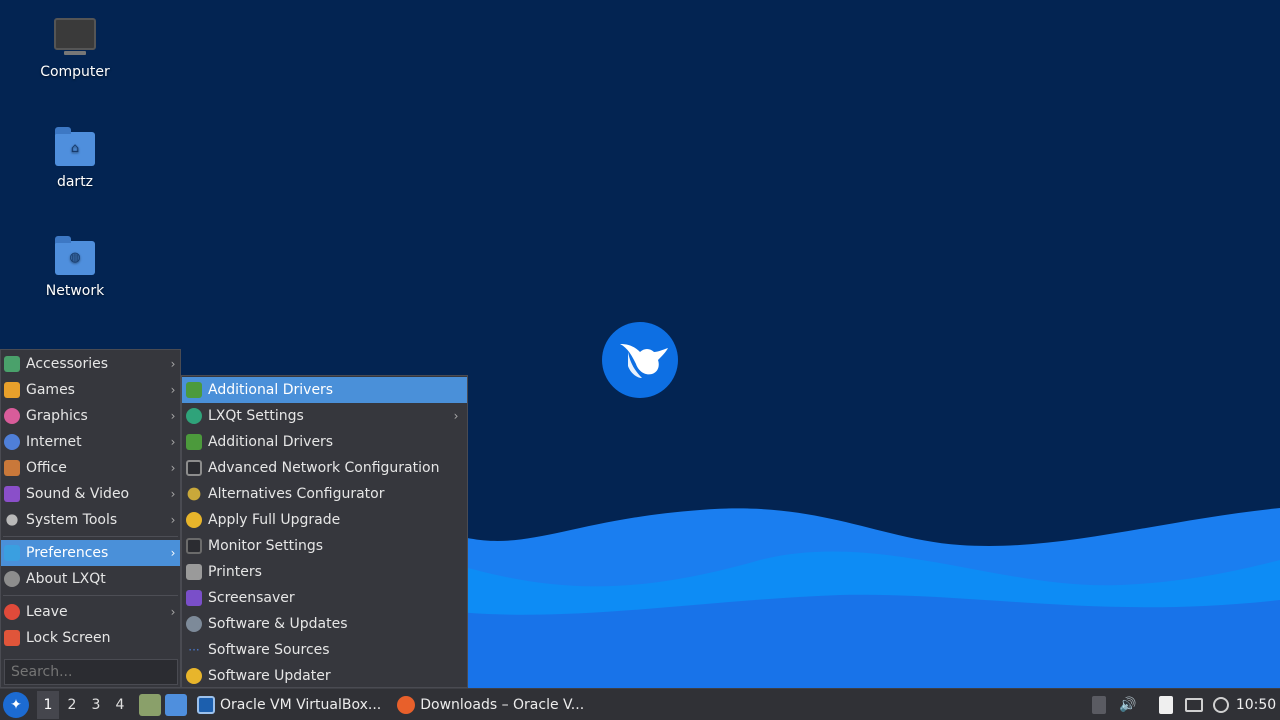  Describe the element at coordinates (324, 676) in the screenshot. I see `submenu-item-software-updater: Software Updater` at that location.